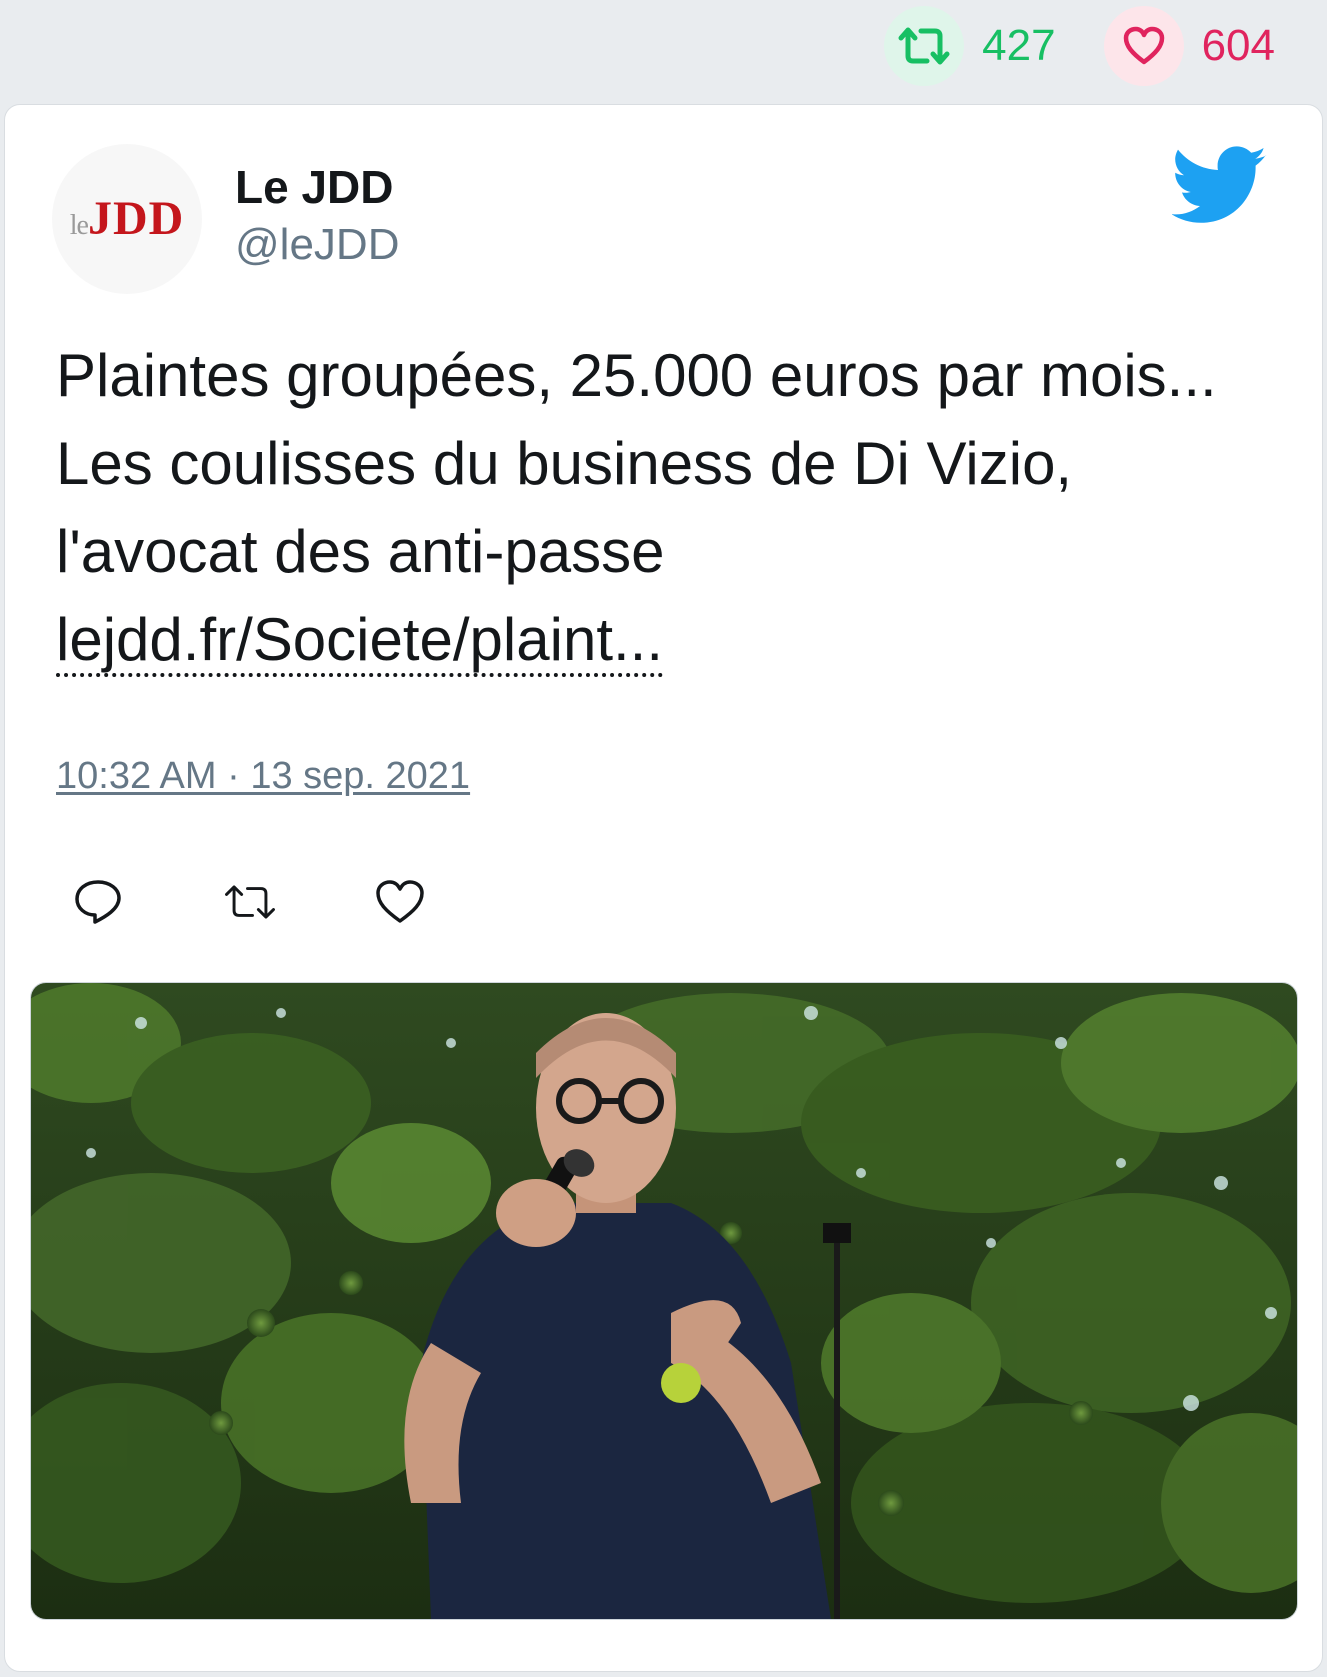 The image size is (1327, 1677). I want to click on logo-jdd-text: JDD, so click(136, 218).